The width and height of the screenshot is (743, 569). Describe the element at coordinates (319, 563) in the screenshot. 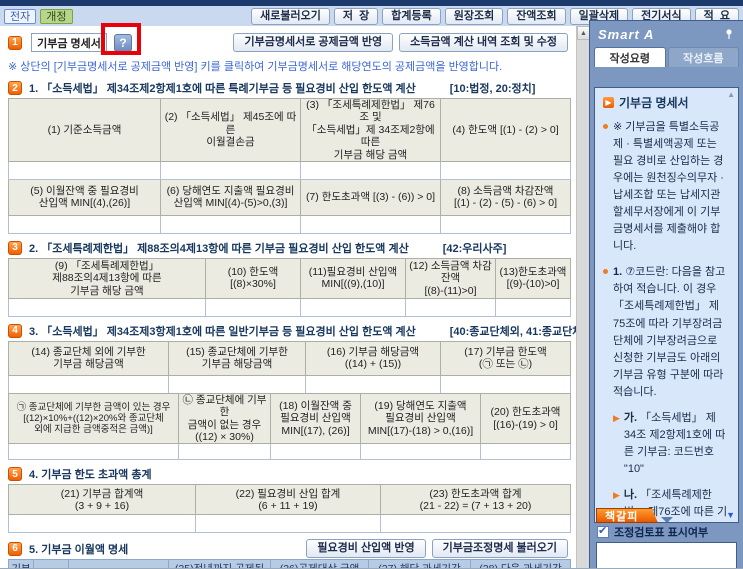

I see `table-header-cell: (26)공제대상 금액 ( (24) - (25) )` at that location.